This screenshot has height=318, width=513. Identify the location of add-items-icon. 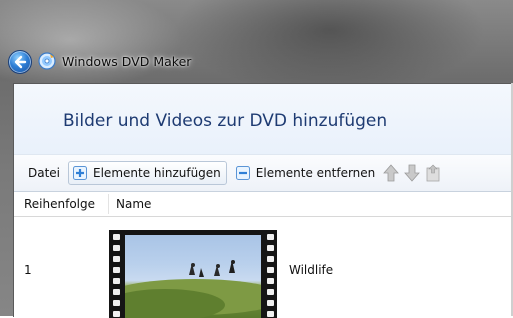
(80, 173).